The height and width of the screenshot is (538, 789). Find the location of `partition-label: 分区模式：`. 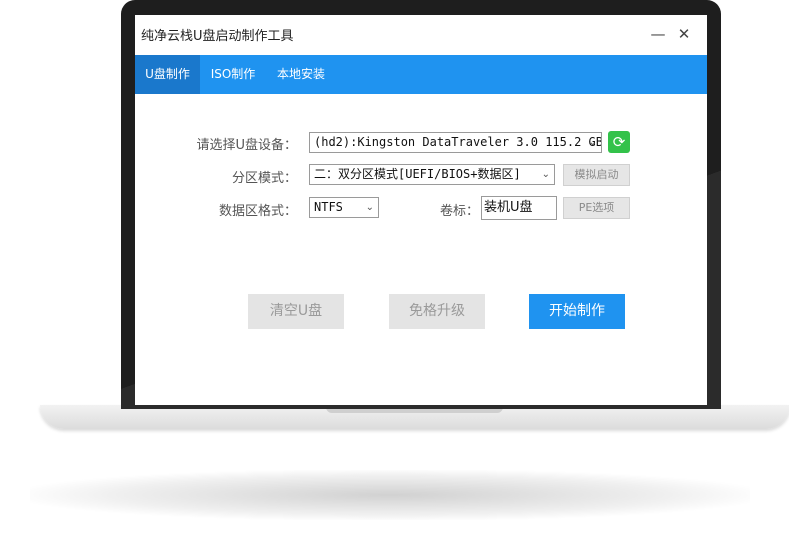

partition-label: 分区模式： is located at coordinates (264, 178).